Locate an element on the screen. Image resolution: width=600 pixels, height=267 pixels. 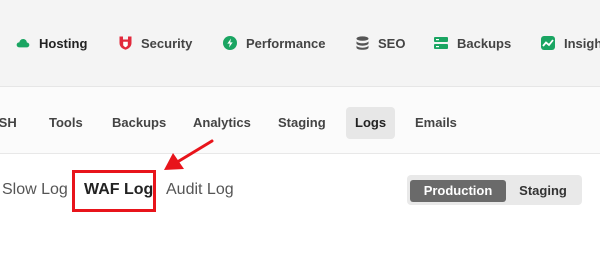
lightning-icon is located at coordinates (230, 43).